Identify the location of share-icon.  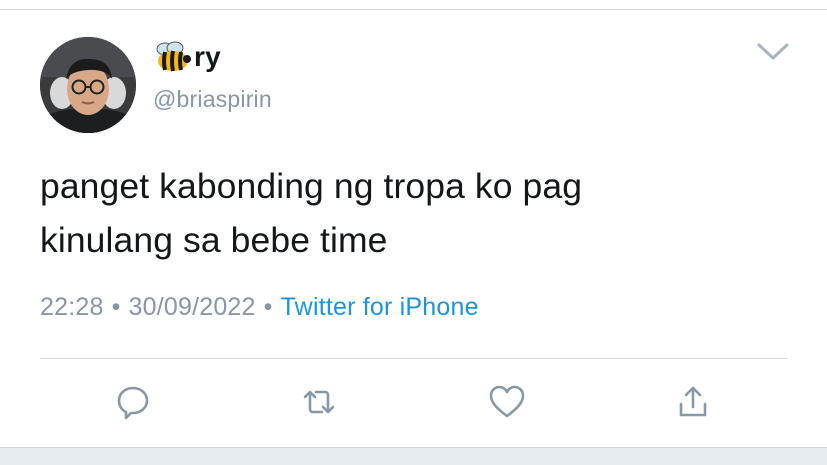
(693, 401).